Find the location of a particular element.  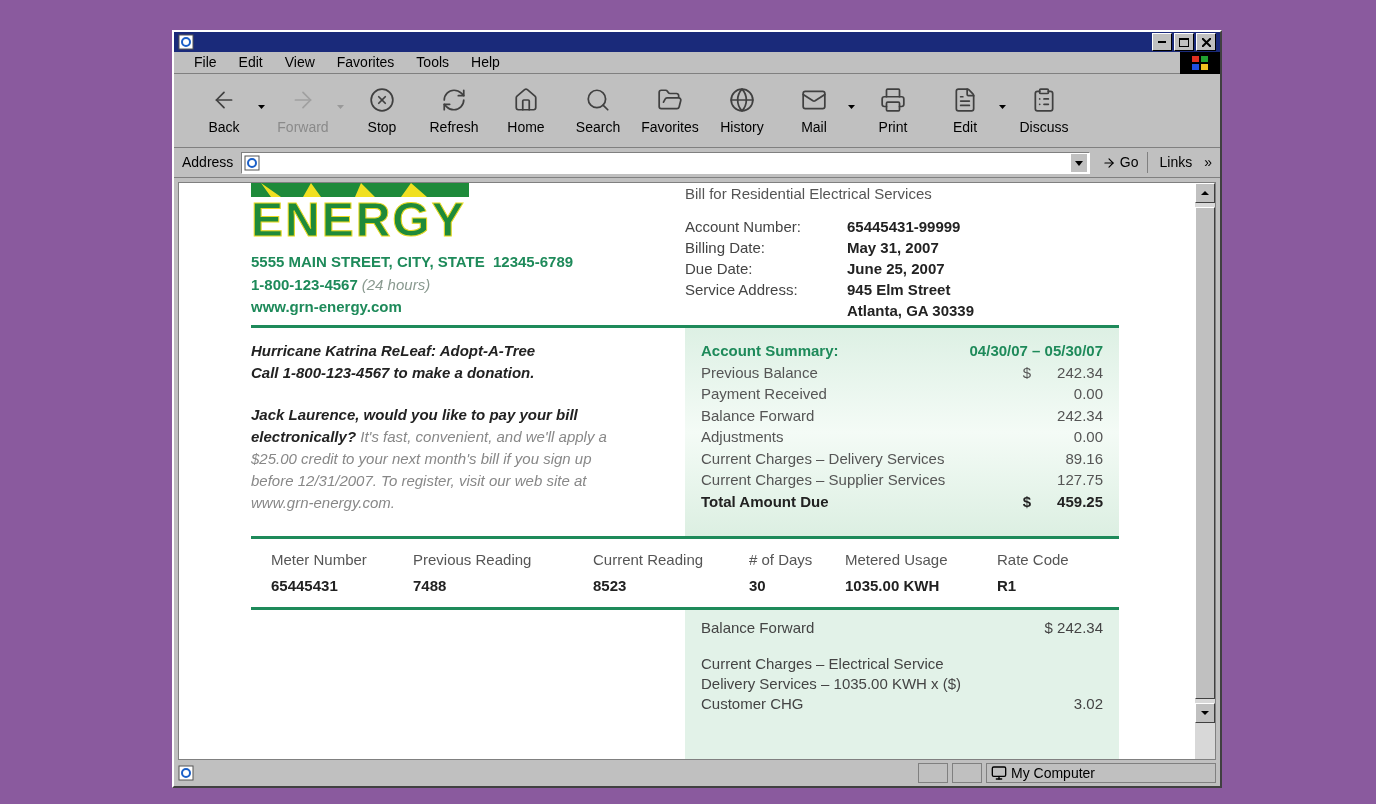

address-field is located at coordinates (665, 162).